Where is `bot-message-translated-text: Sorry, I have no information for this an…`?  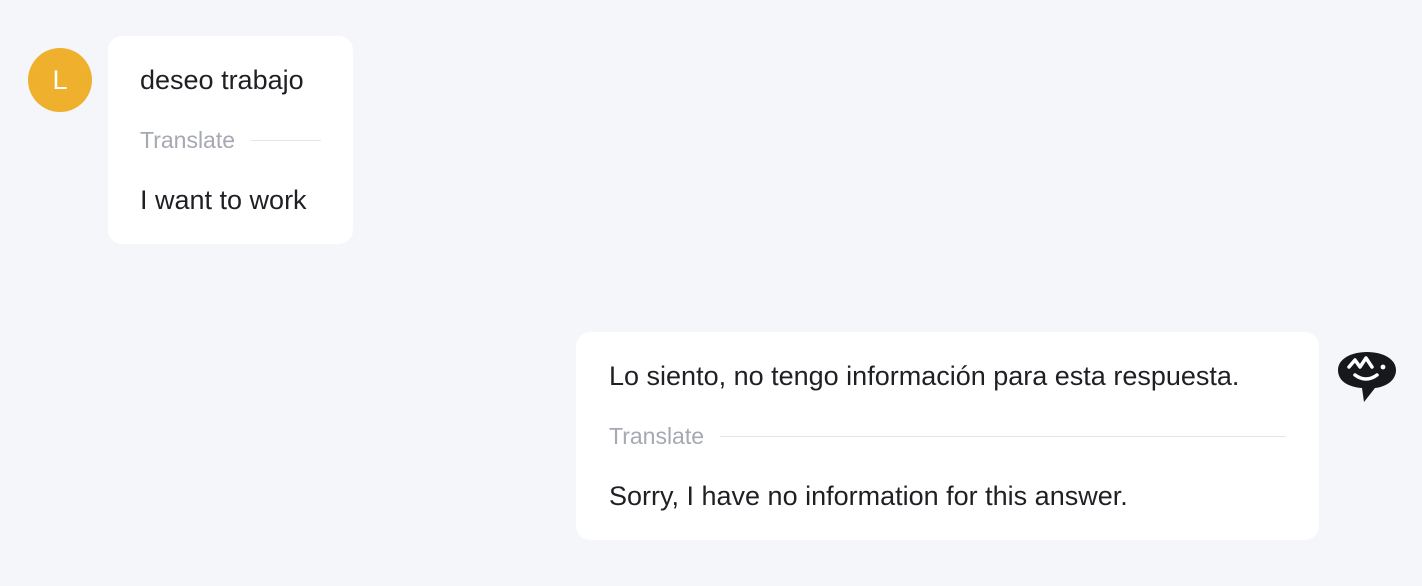 bot-message-translated-text: Sorry, I have no information for this an… is located at coordinates (868, 496).